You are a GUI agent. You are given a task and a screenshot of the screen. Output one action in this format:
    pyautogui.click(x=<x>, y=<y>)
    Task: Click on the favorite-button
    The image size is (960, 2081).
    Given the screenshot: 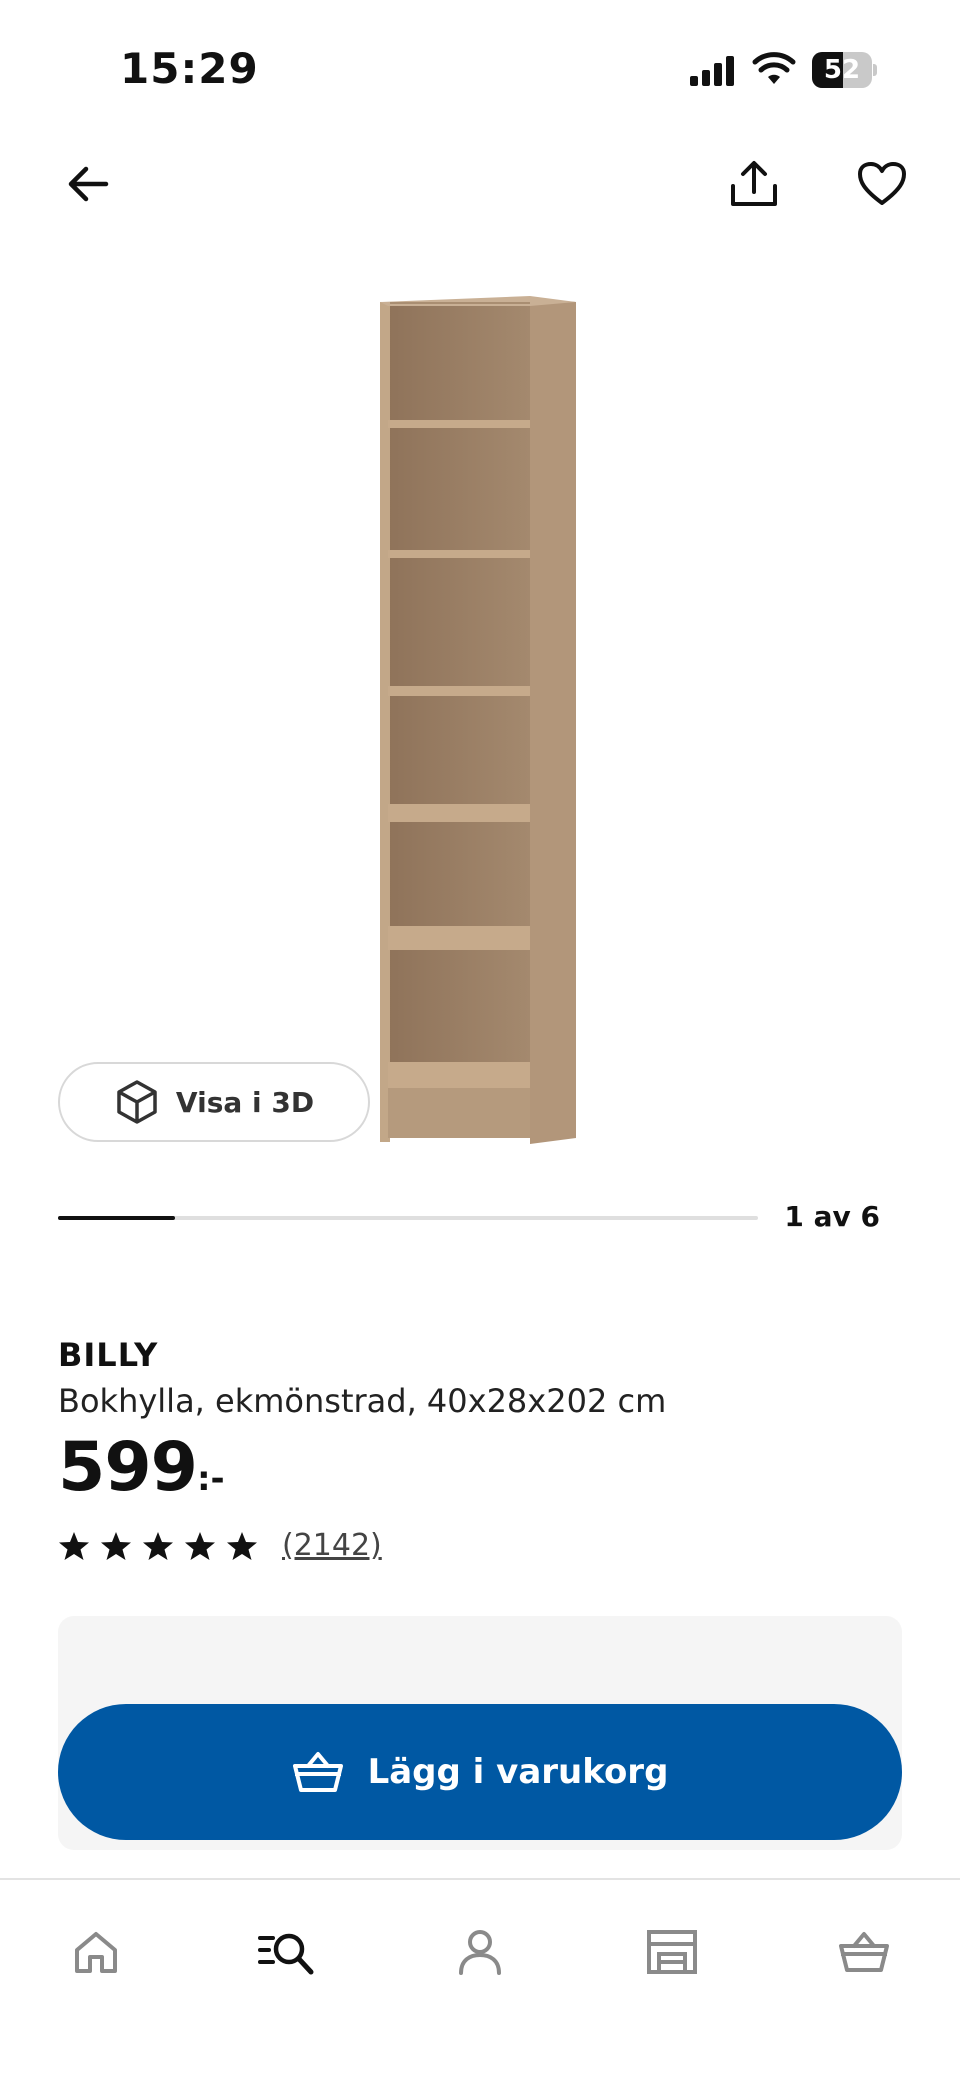 What is the action you would take?
    pyautogui.click(x=882, y=184)
    